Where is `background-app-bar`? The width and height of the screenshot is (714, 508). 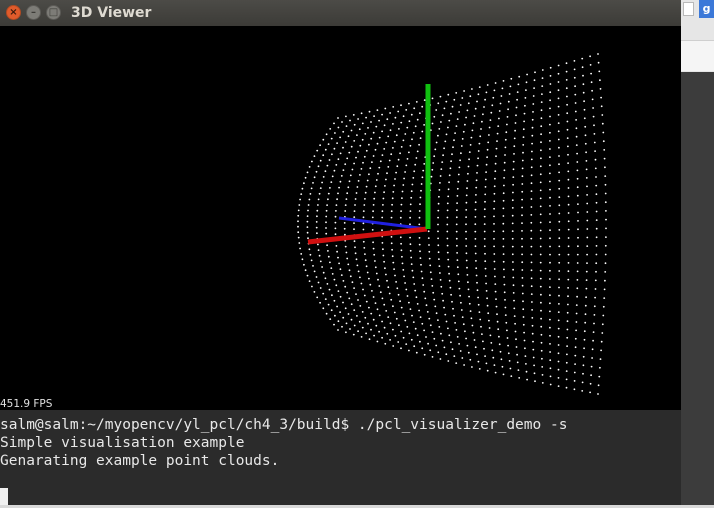
background-app-bar is located at coordinates (697, 55).